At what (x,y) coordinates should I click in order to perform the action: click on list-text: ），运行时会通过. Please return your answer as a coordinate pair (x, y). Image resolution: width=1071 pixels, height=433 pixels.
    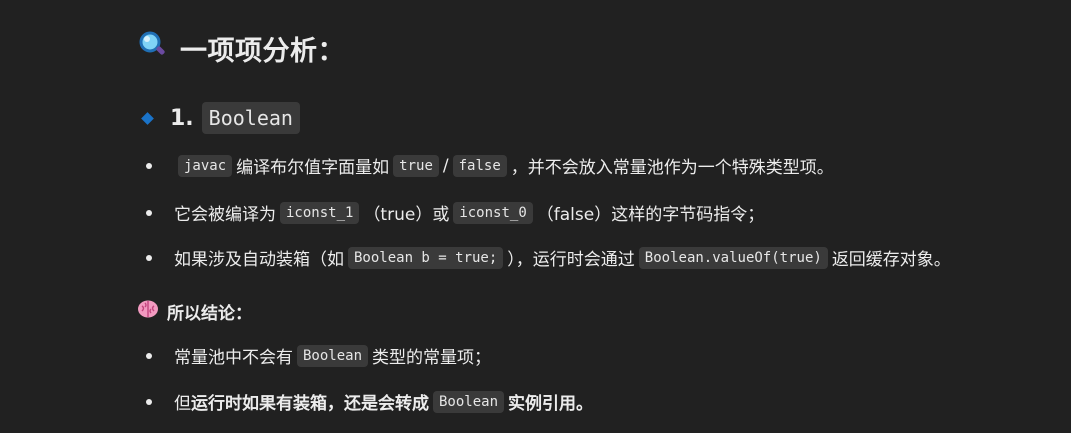
    Looking at the image, I should click on (571, 260).